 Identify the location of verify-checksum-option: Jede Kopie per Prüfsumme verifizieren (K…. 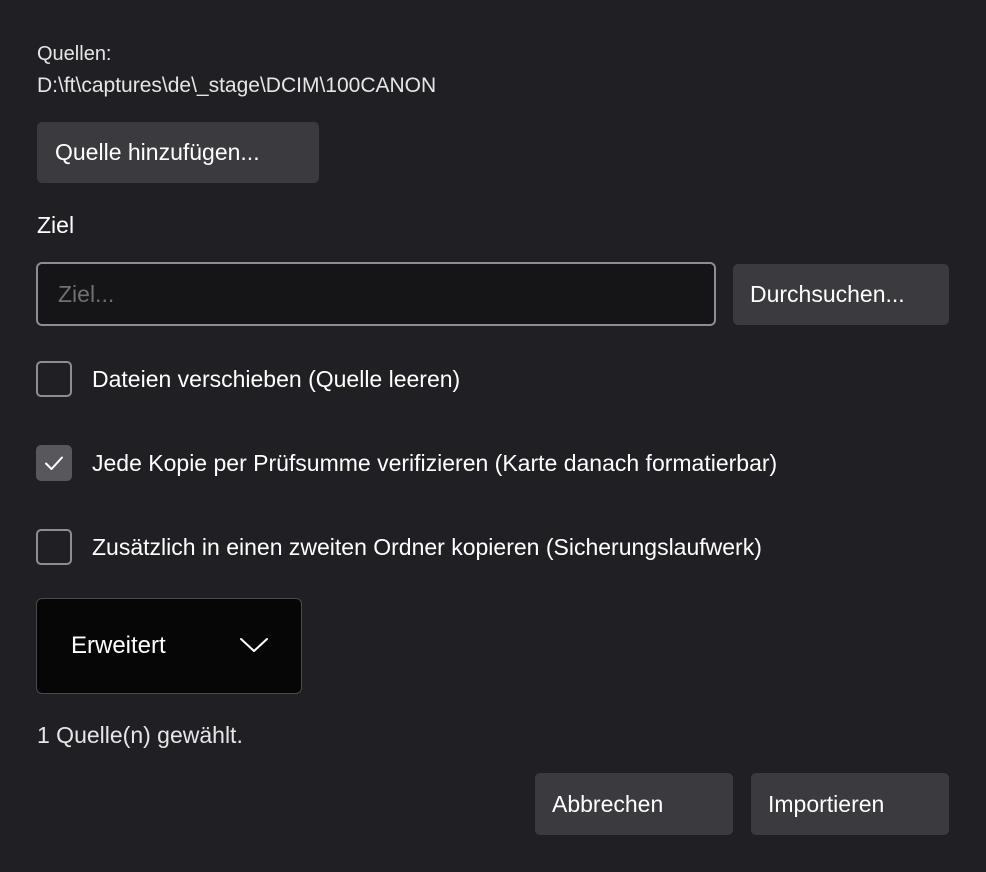
(406, 463).